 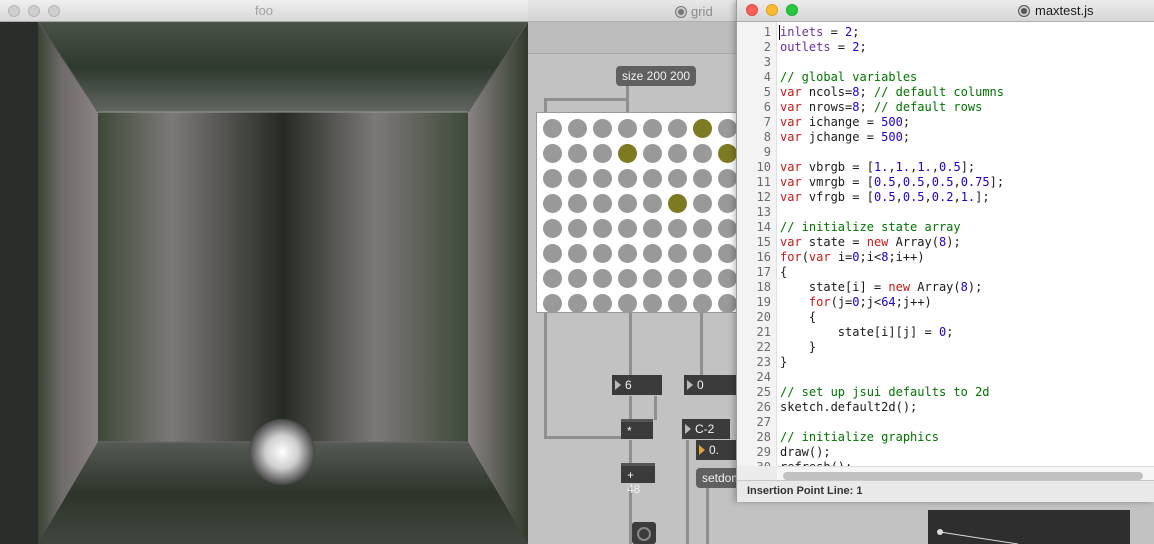 What do you see at coordinates (1029, 527) in the screenshot?
I see `function-display` at bounding box center [1029, 527].